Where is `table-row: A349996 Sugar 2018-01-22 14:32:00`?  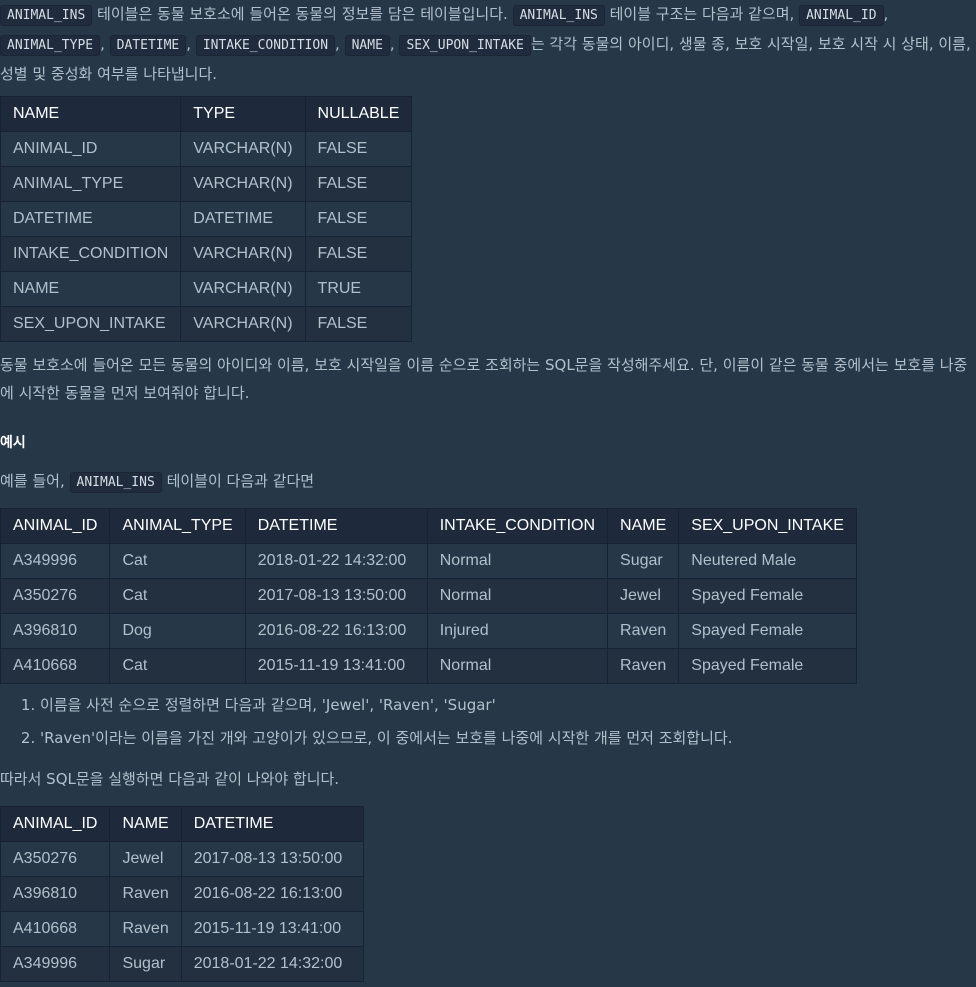
table-row: A349996 Sugar 2018-01-22 14:32:00 is located at coordinates (182, 964).